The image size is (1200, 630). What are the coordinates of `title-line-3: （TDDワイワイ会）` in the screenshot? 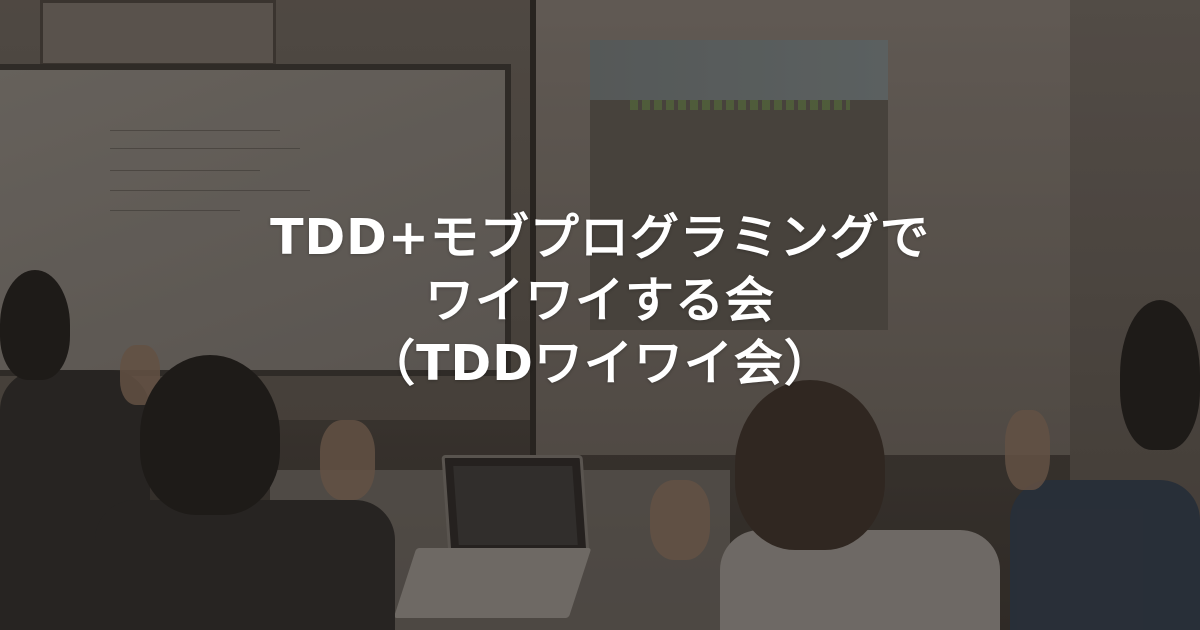 It's located at (600, 363).